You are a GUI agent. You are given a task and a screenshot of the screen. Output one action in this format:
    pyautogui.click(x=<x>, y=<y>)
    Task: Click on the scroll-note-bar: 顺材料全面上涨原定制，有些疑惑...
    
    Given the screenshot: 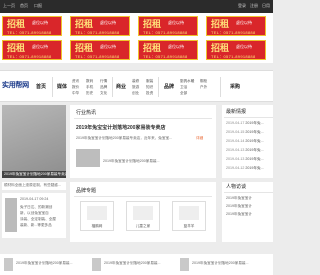 What is the action you would take?
    pyautogui.click(x=34, y=186)
    